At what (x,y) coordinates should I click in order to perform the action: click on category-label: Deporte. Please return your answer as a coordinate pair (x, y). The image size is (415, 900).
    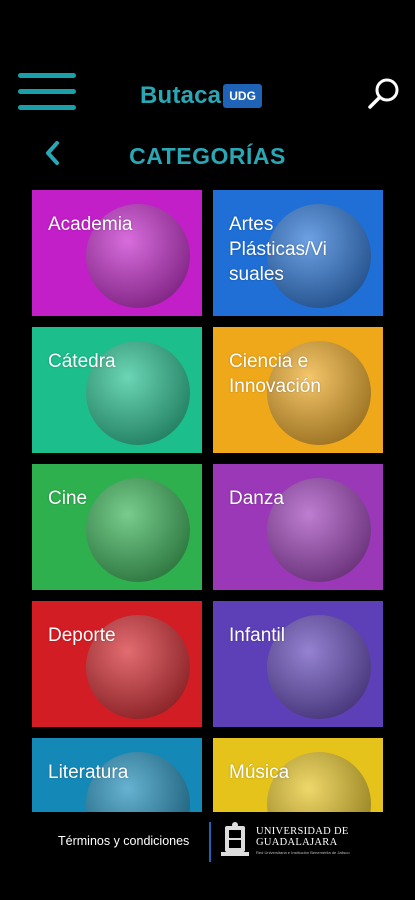
    Looking at the image, I should click on (82, 635).